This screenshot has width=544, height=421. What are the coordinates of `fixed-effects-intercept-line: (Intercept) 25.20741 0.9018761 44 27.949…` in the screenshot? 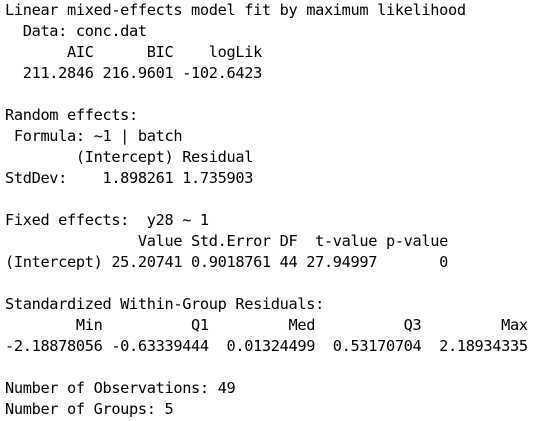 It's located at (226, 262).